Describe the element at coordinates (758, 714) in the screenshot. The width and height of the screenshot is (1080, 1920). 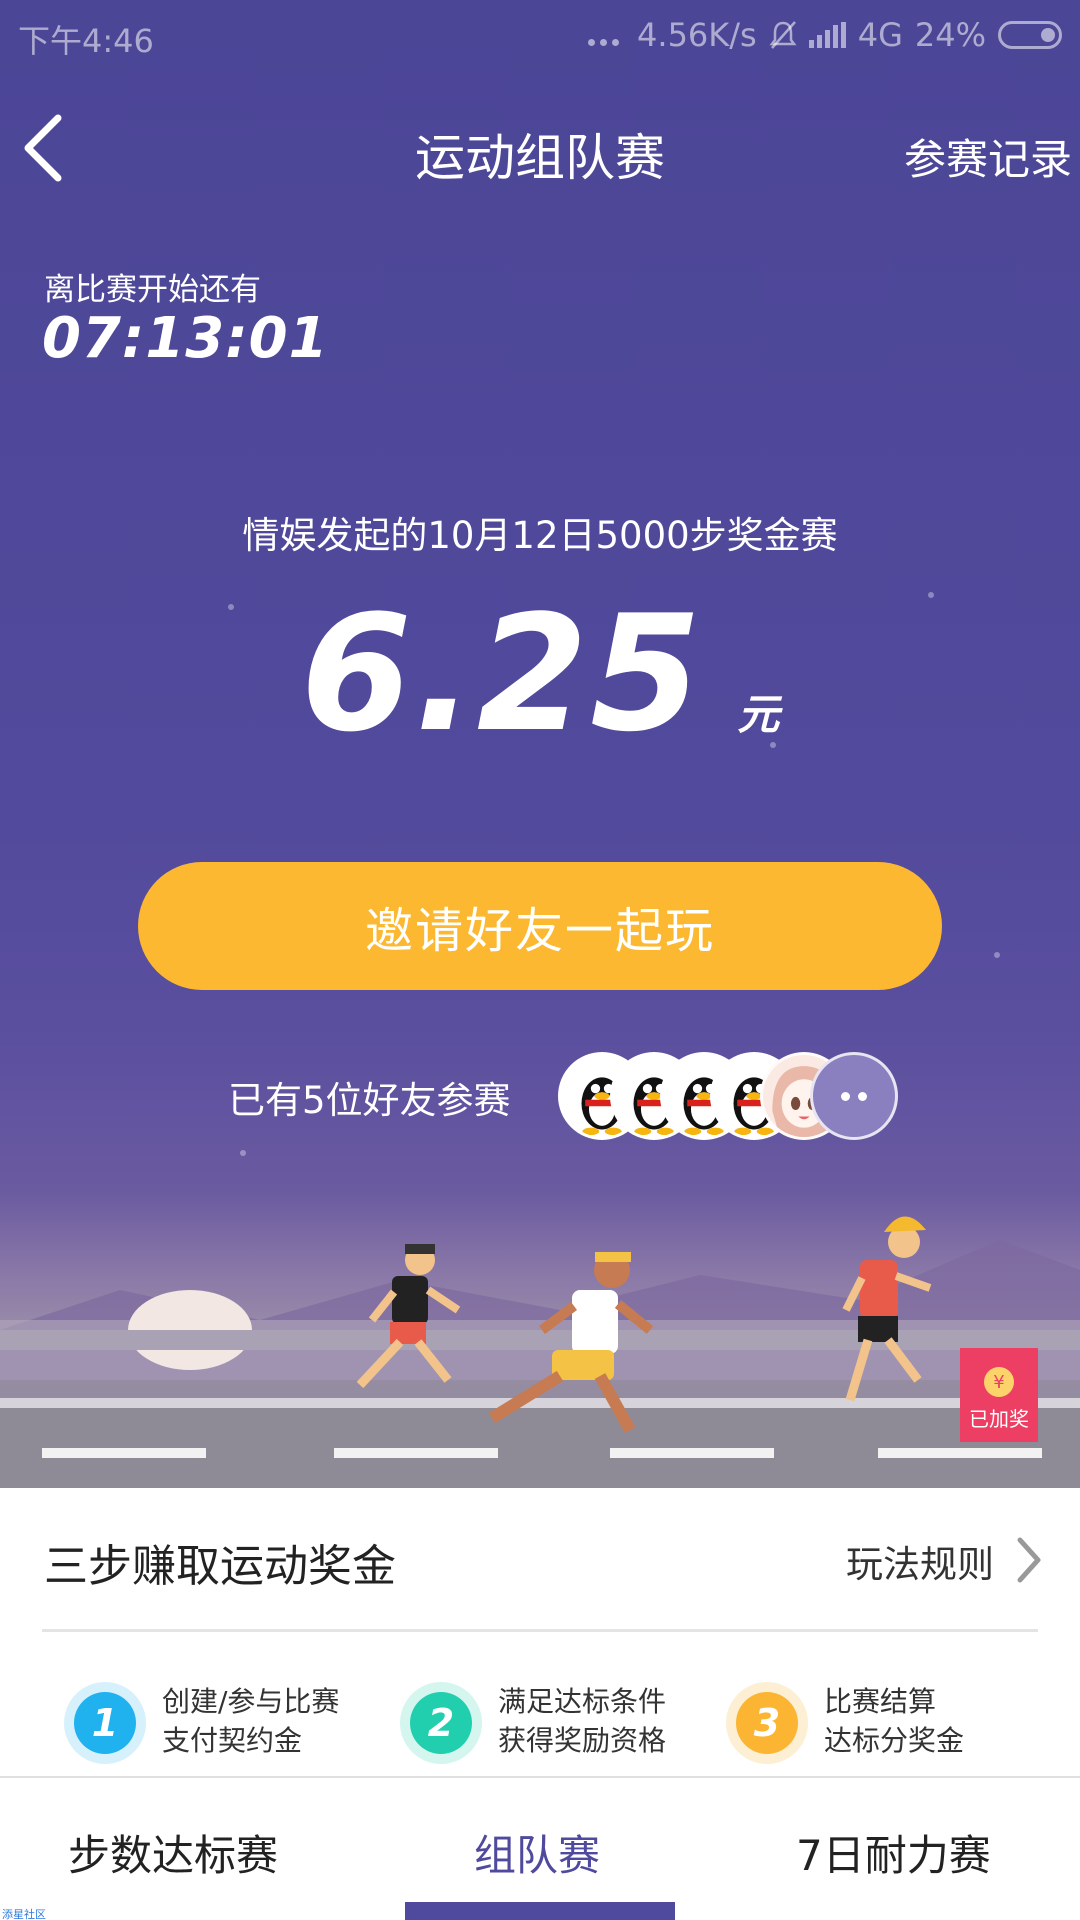
I see `prize-unit: 元` at that location.